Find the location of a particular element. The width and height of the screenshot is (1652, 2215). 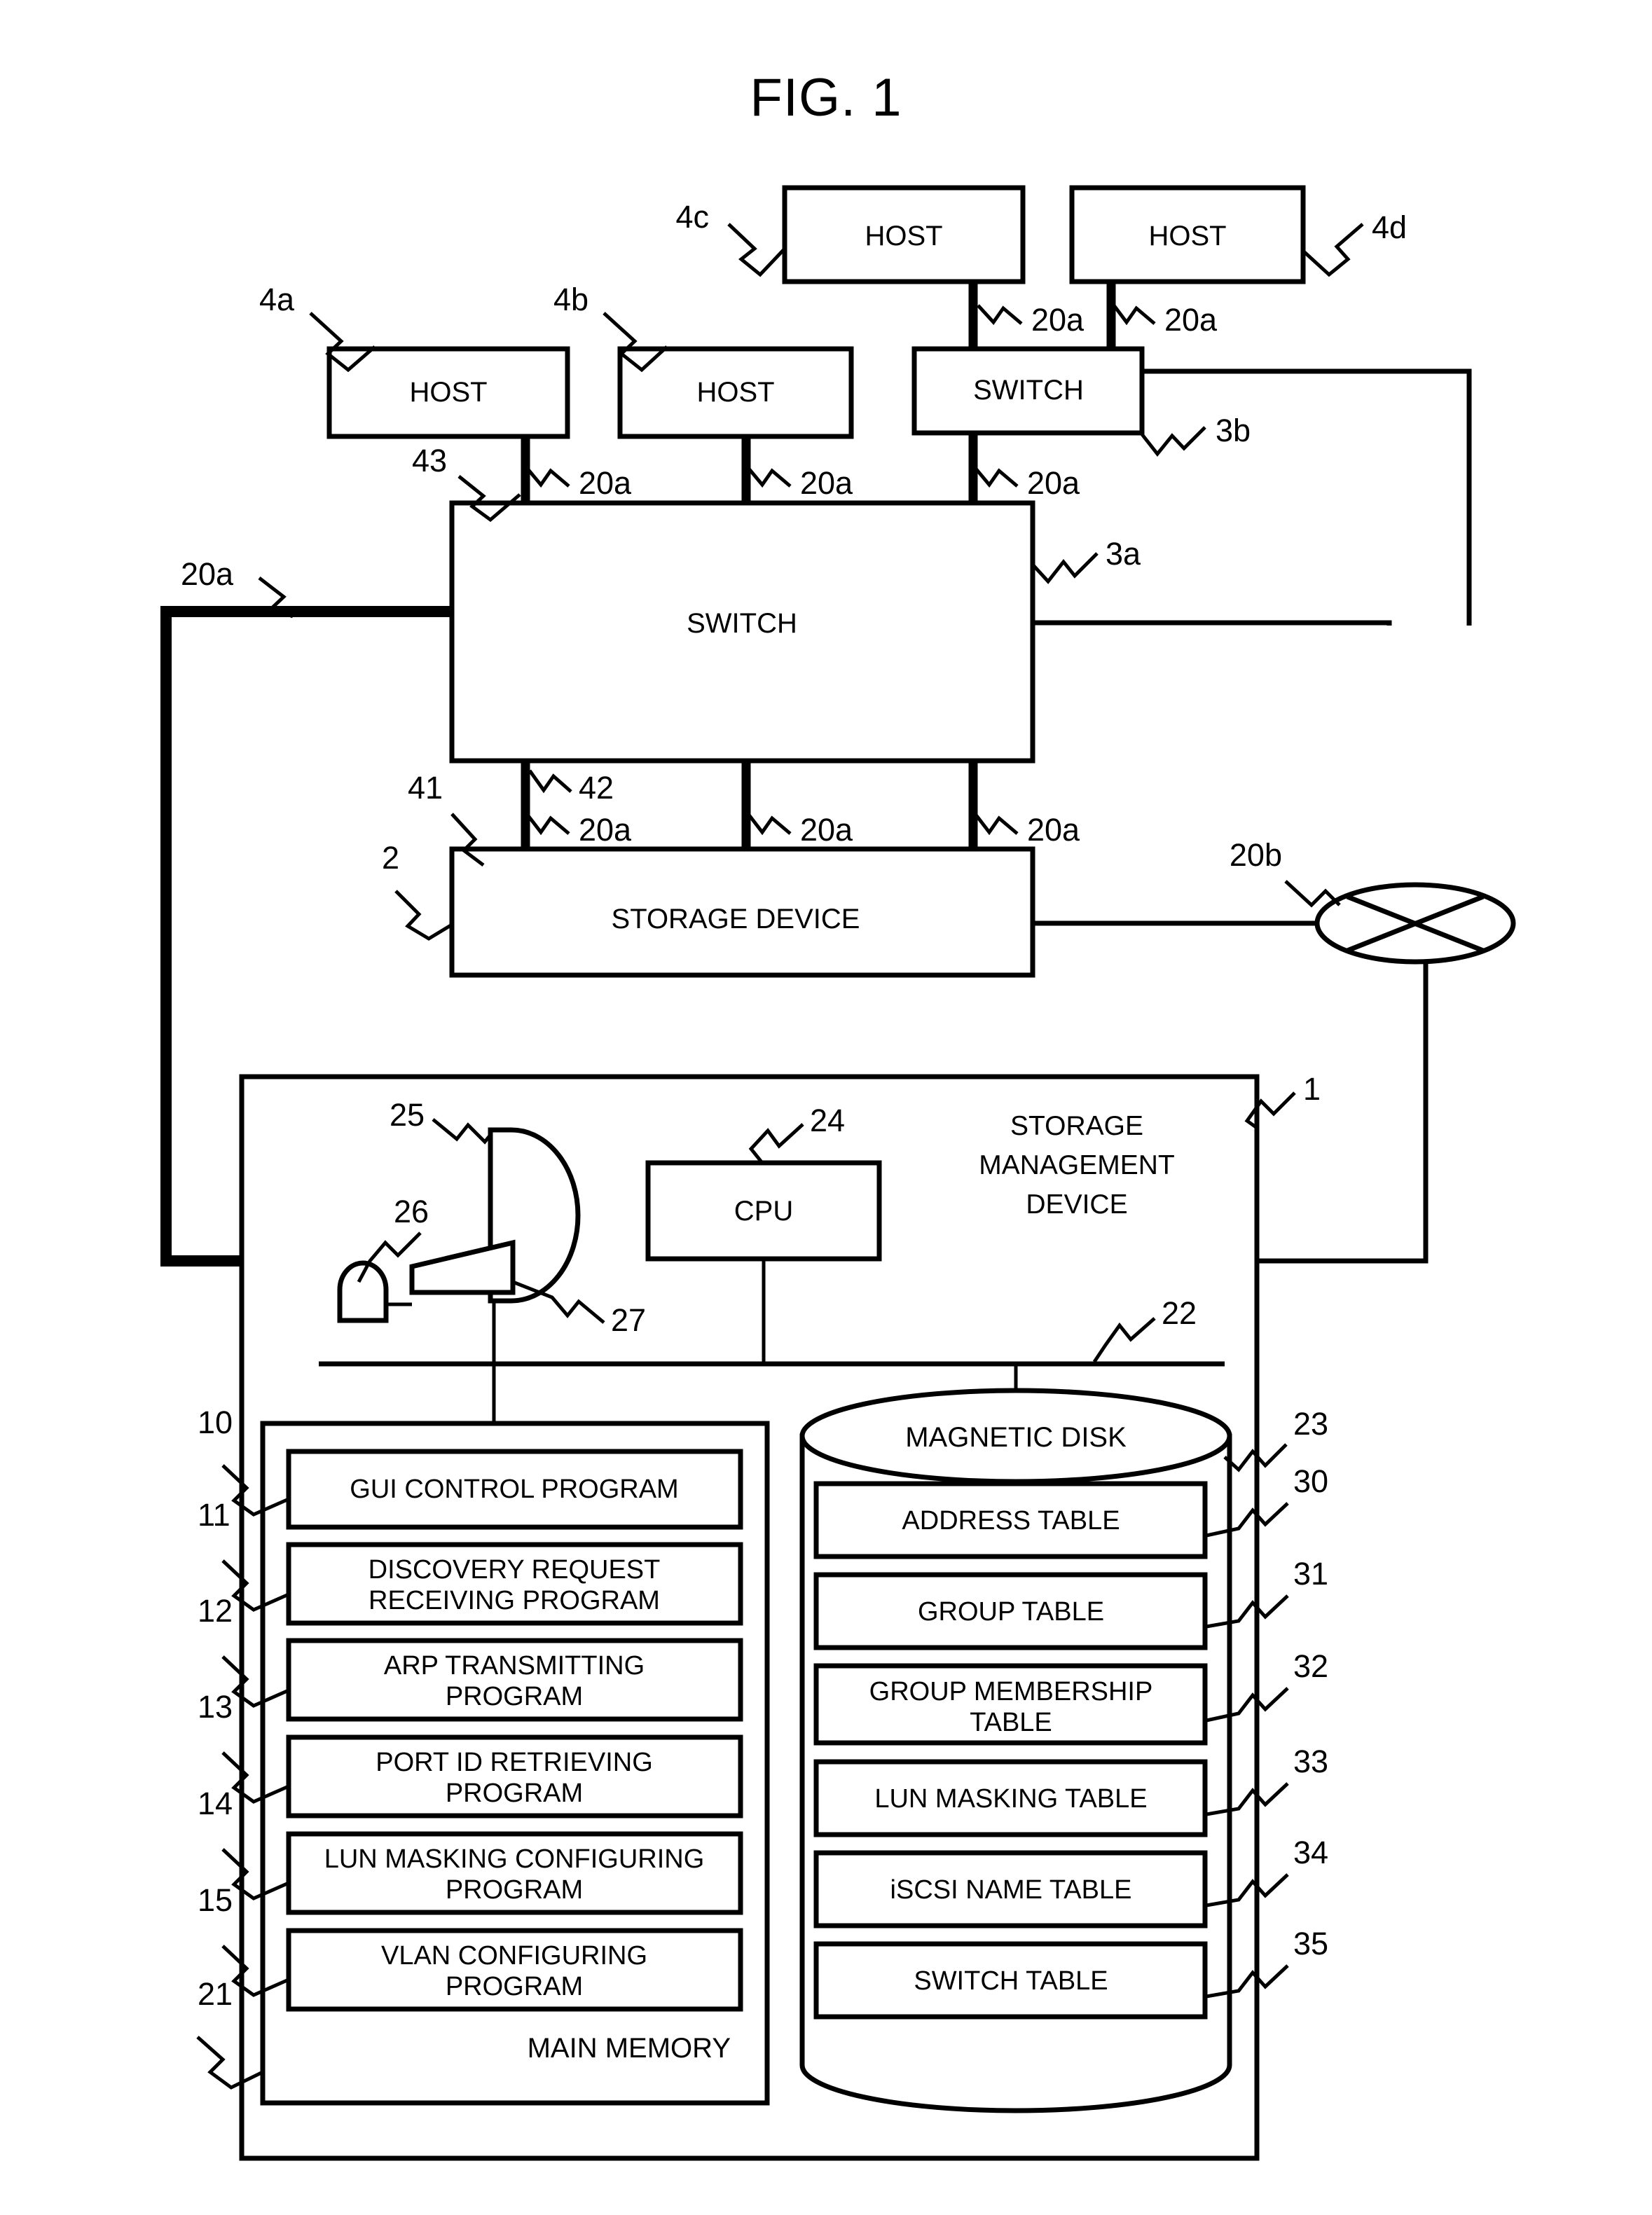

ref-10-label: 10 is located at coordinates (216, 1423).